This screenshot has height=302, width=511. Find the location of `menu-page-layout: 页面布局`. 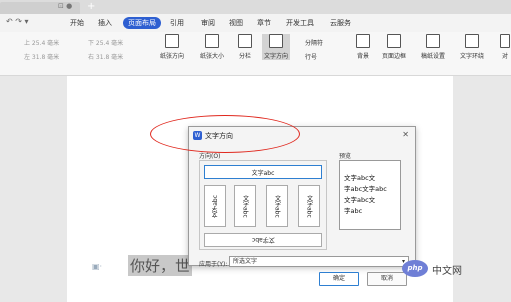

menu-page-layout: 页面布局 is located at coordinates (142, 23).